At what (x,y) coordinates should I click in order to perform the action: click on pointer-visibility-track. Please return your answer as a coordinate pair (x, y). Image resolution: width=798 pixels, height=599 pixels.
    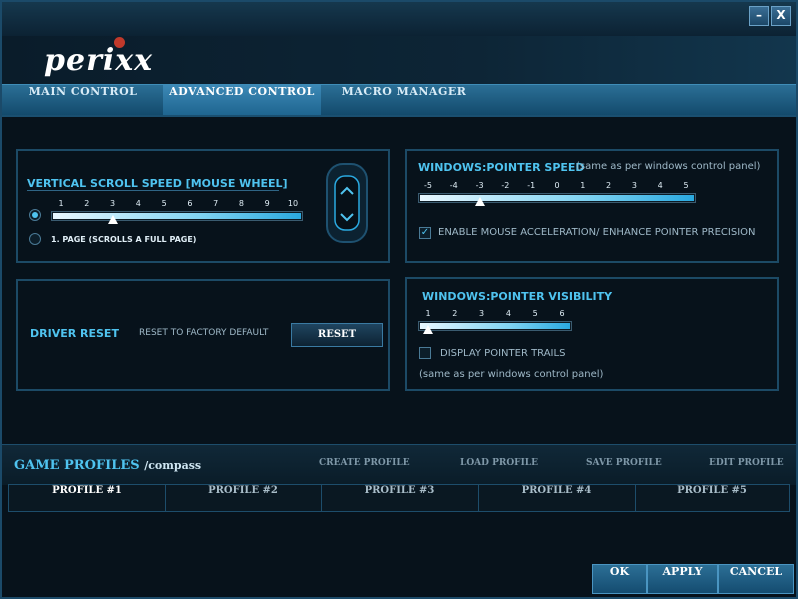
    Looking at the image, I should click on (495, 326).